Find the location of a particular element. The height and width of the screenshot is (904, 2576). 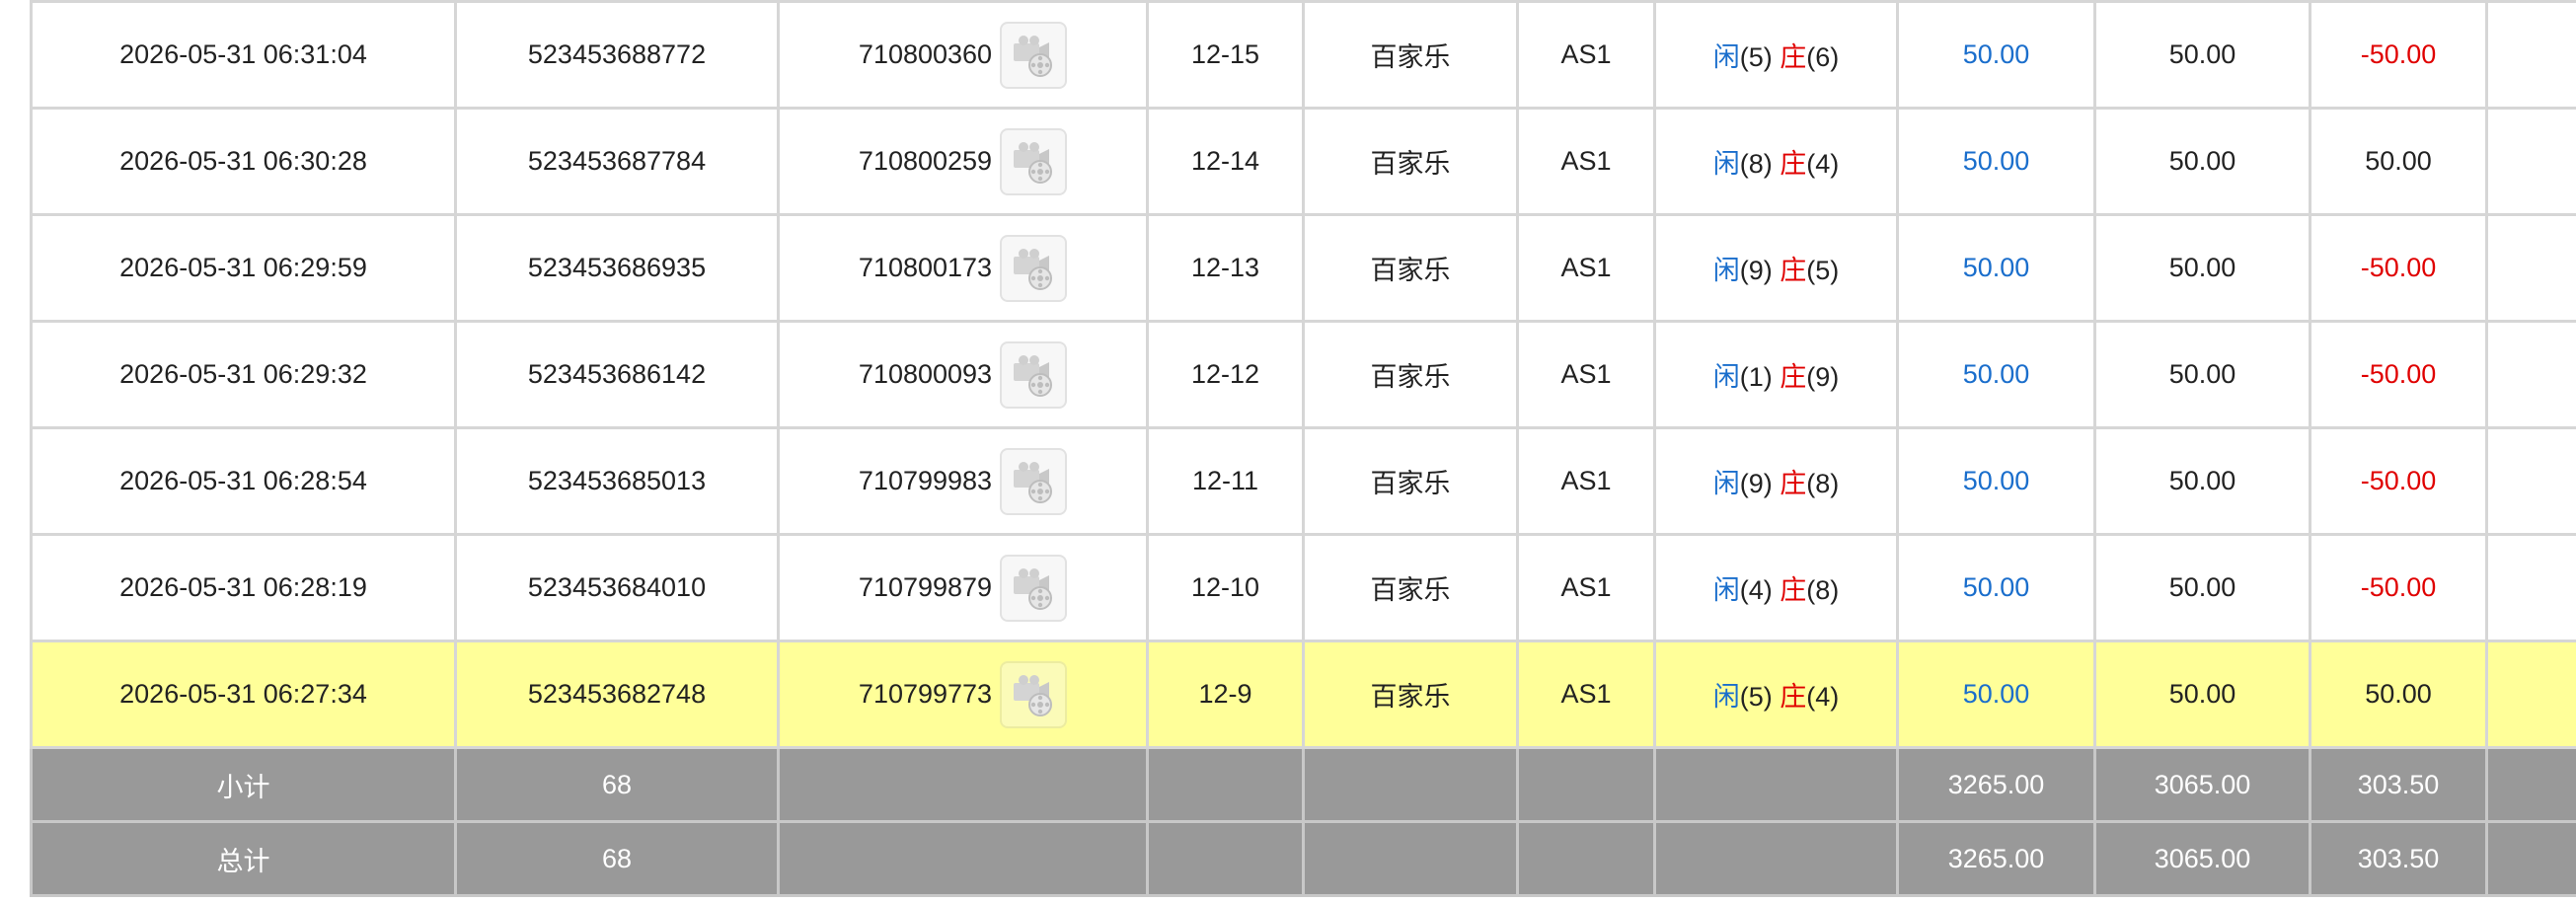

shoe-round-cell: 12-13 is located at coordinates (1225, 268).